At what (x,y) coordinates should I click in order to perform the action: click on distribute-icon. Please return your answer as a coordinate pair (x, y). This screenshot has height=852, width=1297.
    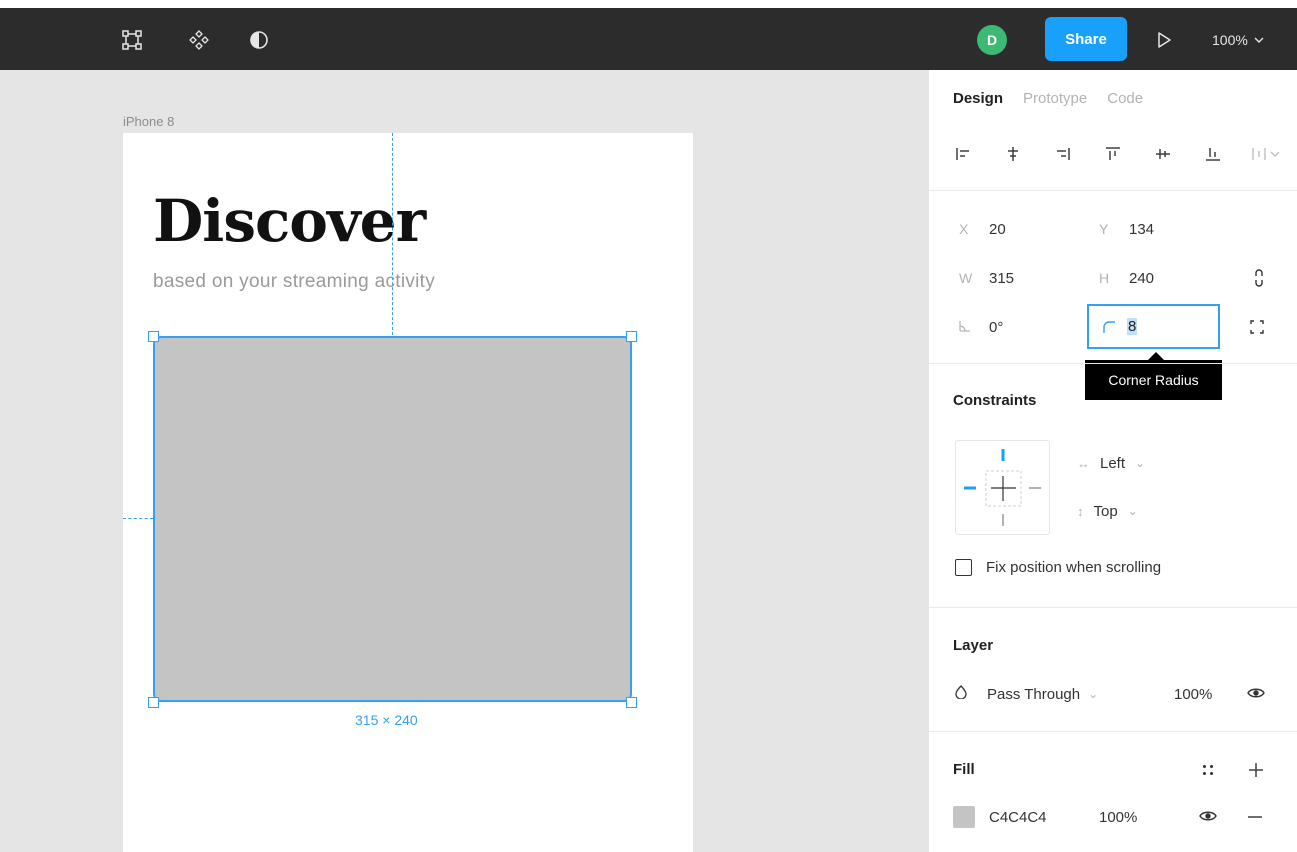
    Looking at the image, I should click on (1266, 154).